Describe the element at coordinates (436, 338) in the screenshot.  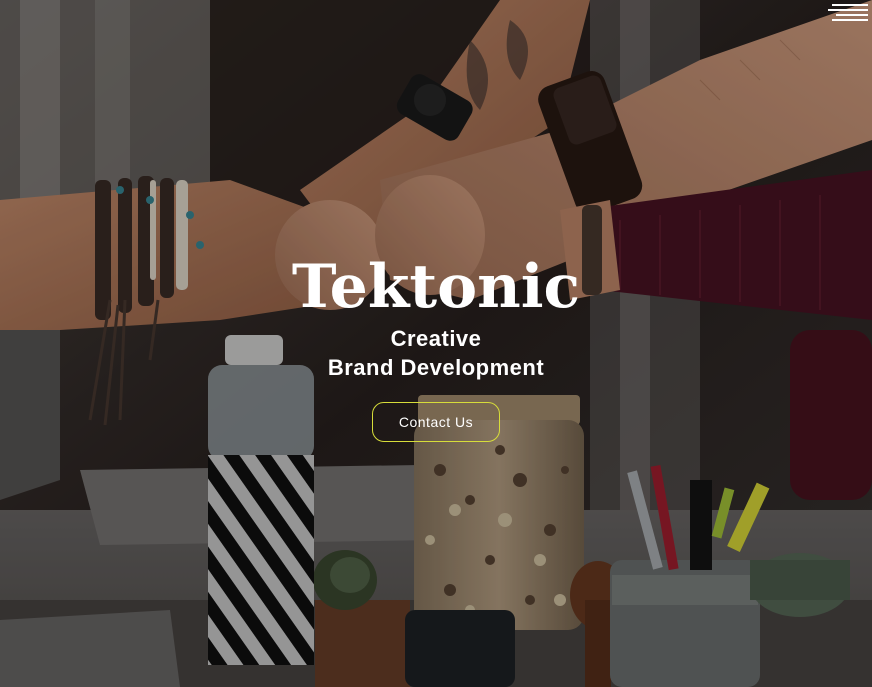
I see `tagline-line-1: Creative` at that location.